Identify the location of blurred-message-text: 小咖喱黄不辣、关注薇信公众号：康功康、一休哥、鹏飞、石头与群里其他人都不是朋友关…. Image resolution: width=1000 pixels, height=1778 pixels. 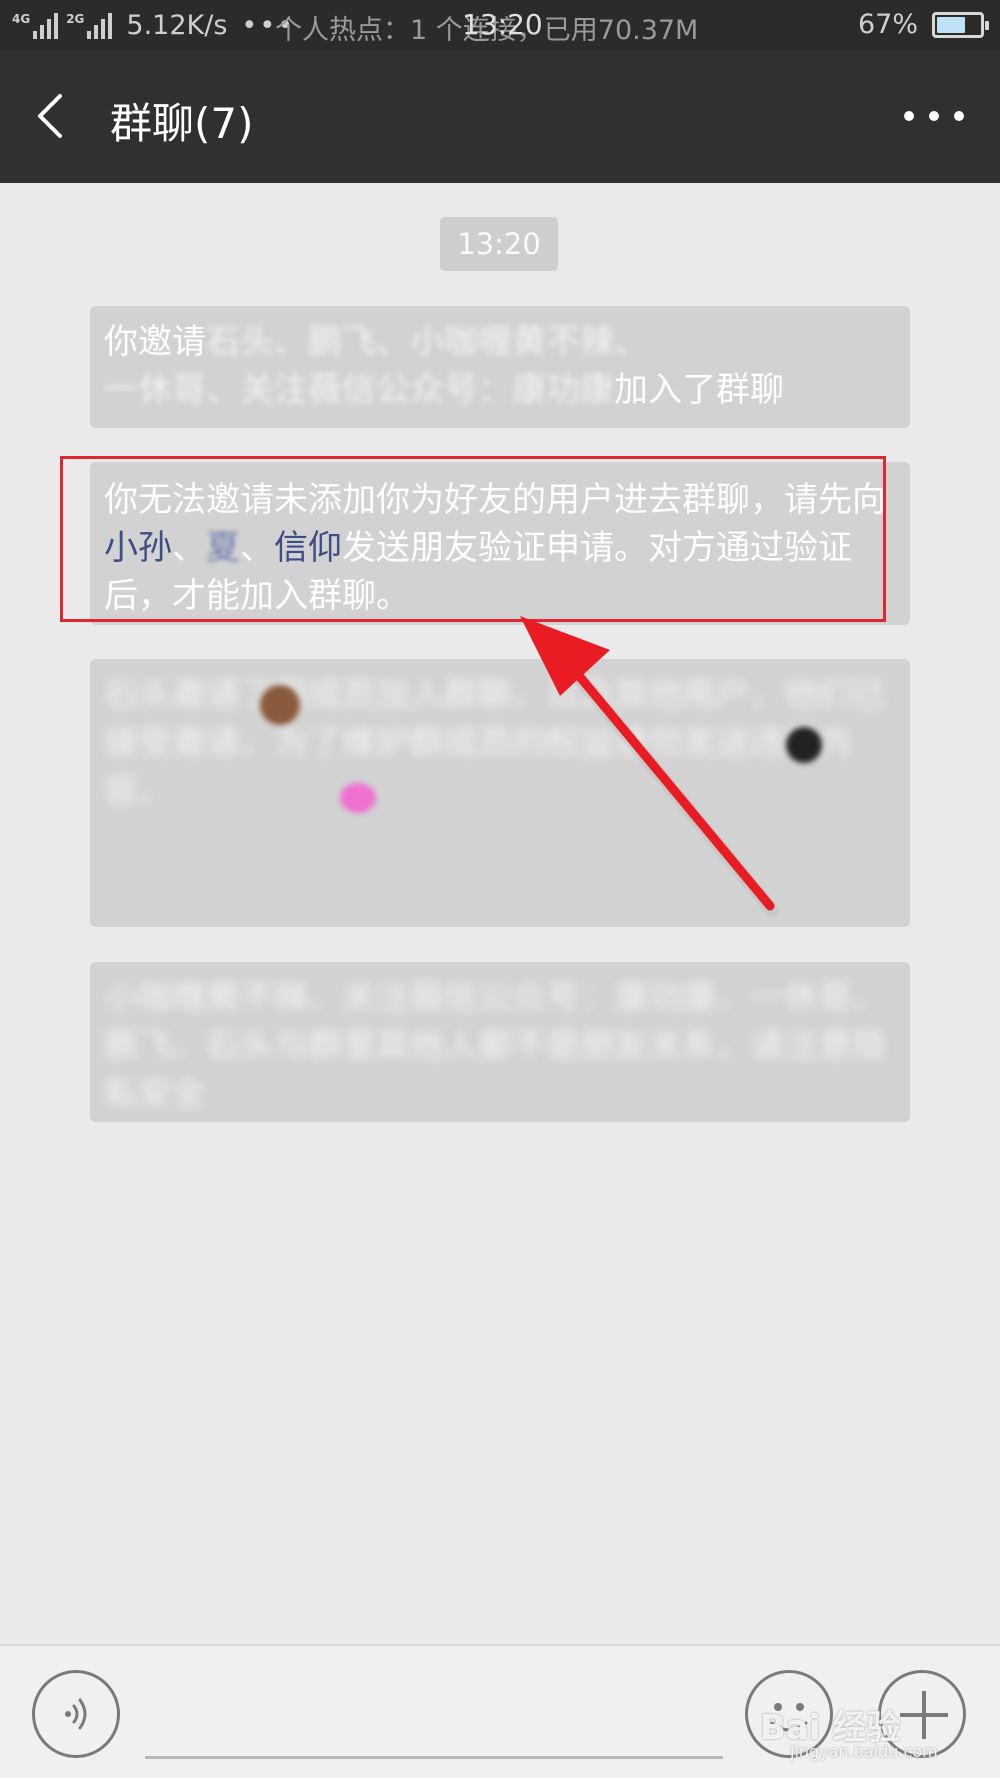
(495, 1046).